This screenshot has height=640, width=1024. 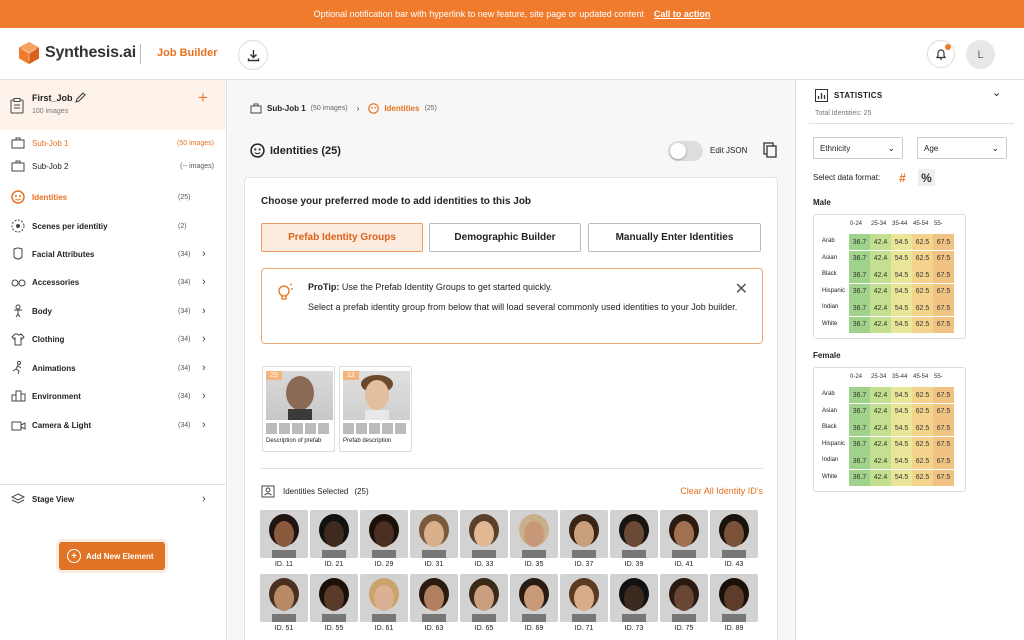 What do you see at coordinates (113, 226) in the screenshot?
I see `sidebar-item-scenes: Scenes per identitiy (2)` at bounding box center [113, 226].